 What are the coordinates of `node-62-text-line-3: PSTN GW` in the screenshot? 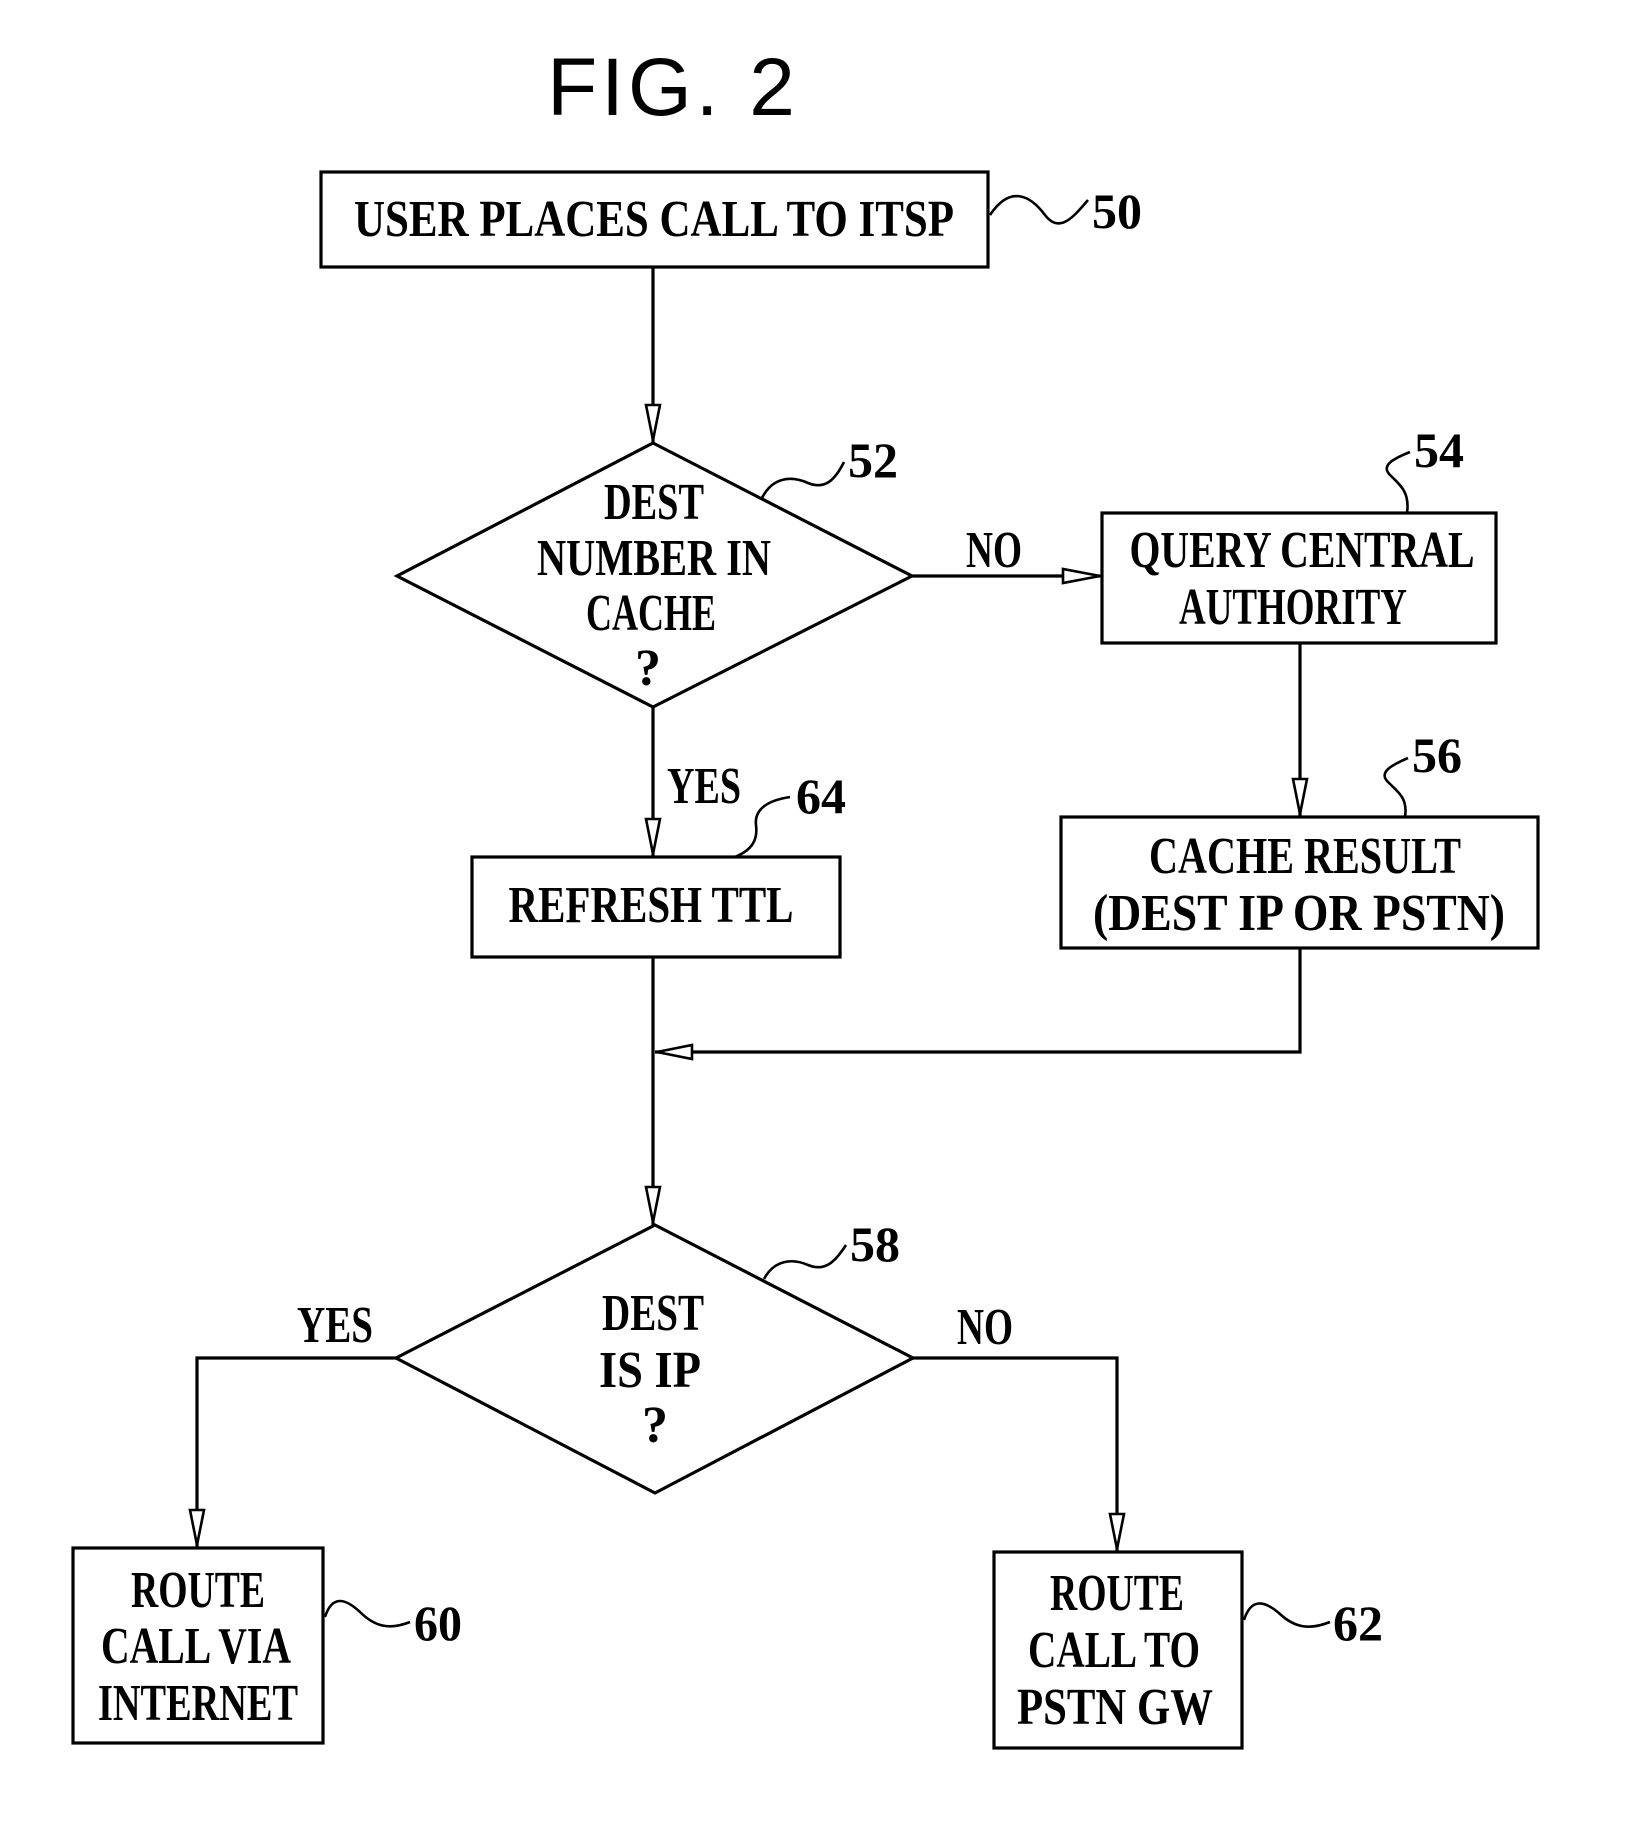 It's located at (1115, 1707).